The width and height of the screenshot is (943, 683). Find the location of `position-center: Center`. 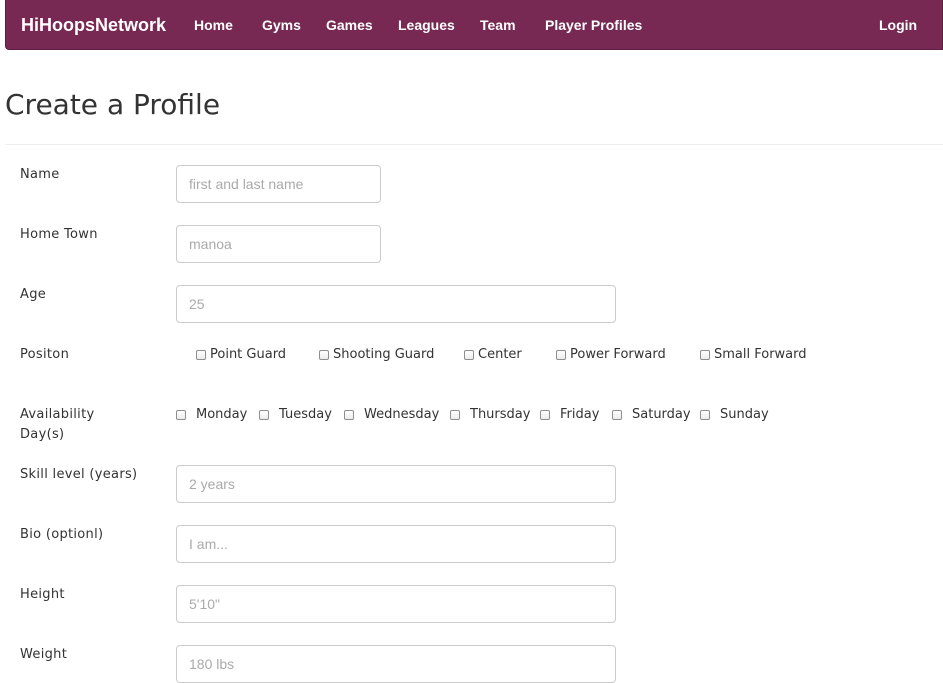

position-center: Center is located at coordinates (493, 354).